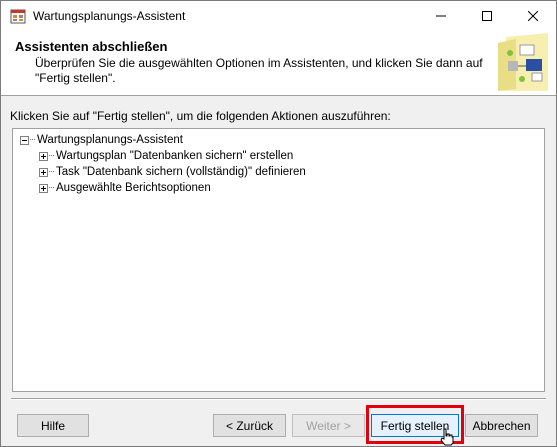 The width and height of the screenshot is (557, 447). I want to click on maximize-button, so click(487, 16).